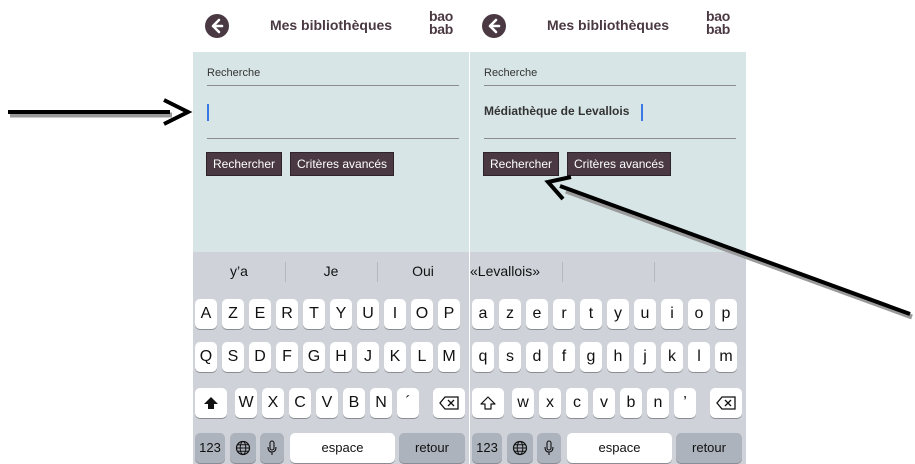  Describe the element at coordinates (728, 247) in the screenshot. I see `right-arrow-icon` at that location.